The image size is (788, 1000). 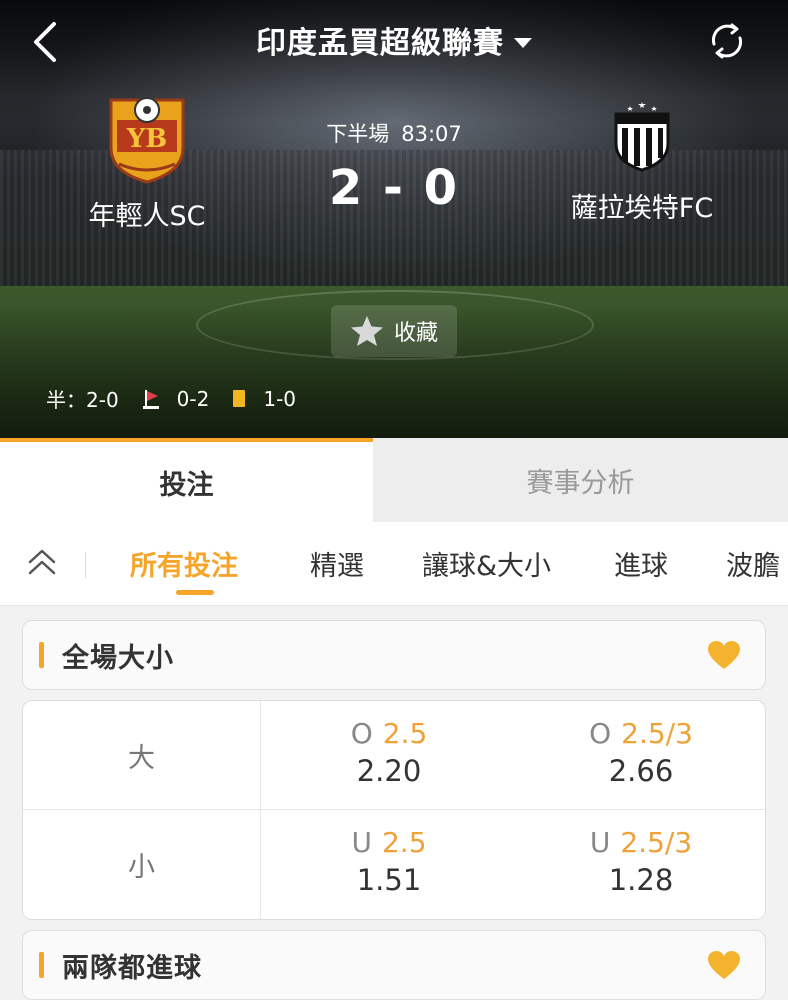 I want to click on match-period: 下半場, so click(x=358, y=134).